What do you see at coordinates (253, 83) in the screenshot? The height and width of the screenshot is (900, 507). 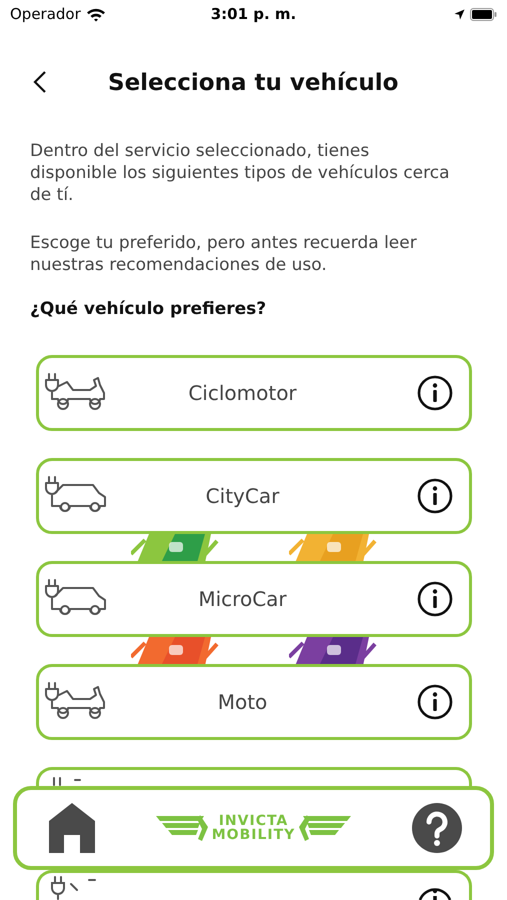 I see `page-title: Selecciona tu vehículo` at bounding box center [253, 83].